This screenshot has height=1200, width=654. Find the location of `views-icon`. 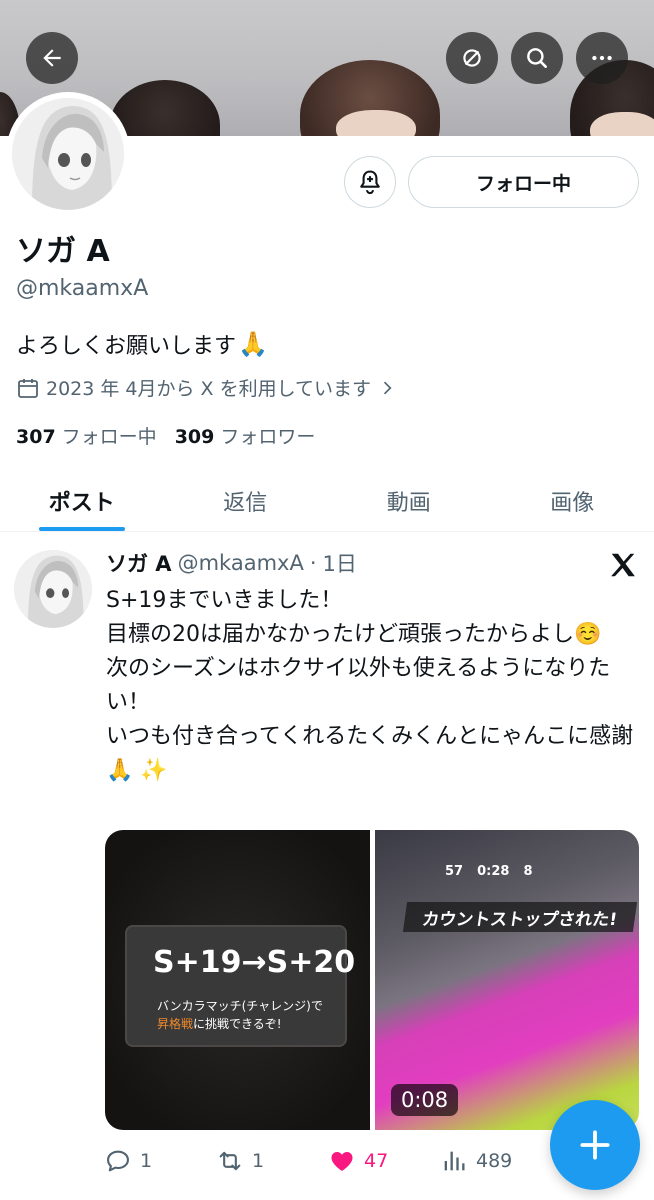

views-icon is located at coordinates (454, 1161).